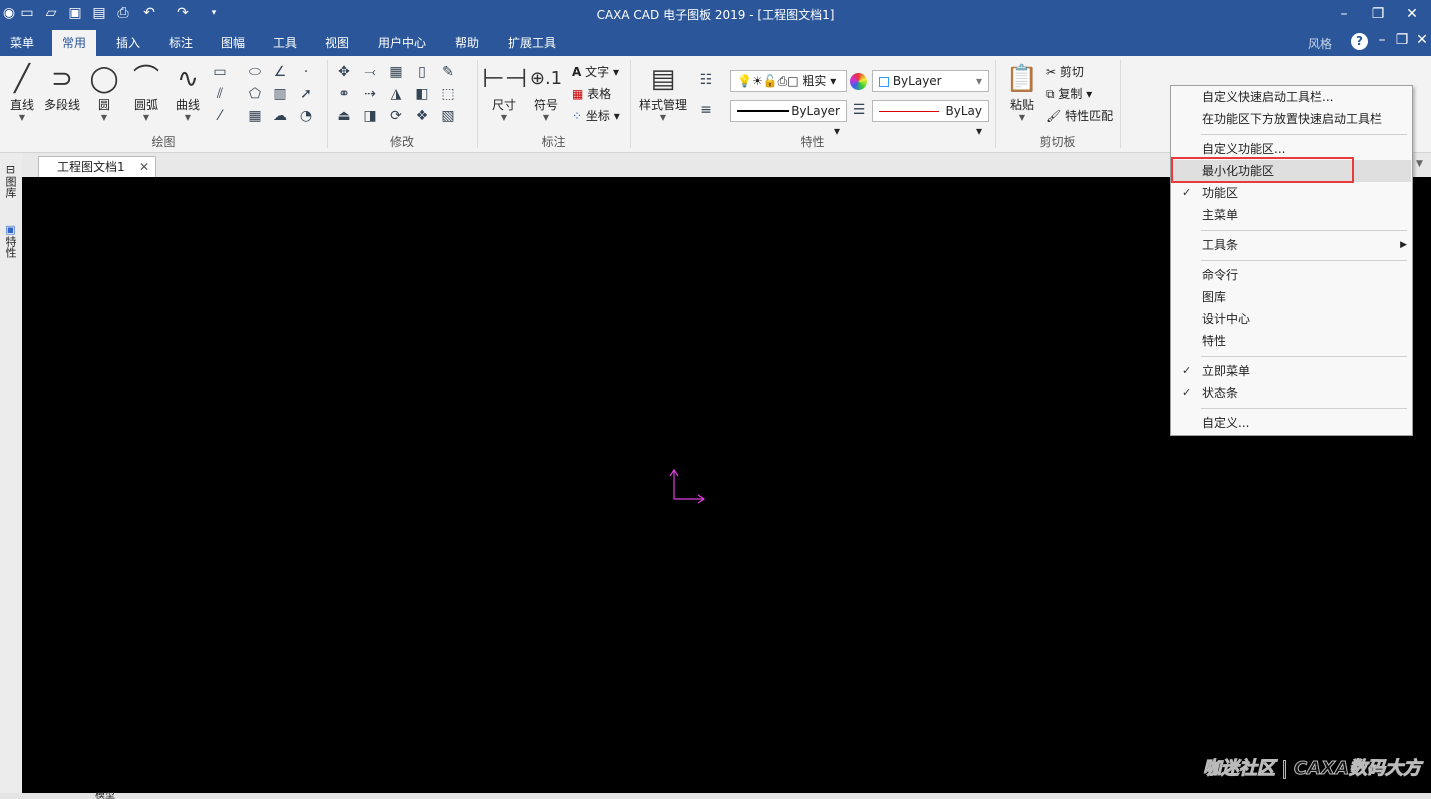  I want to click on explode-icon: ❖, so click(422, 116).